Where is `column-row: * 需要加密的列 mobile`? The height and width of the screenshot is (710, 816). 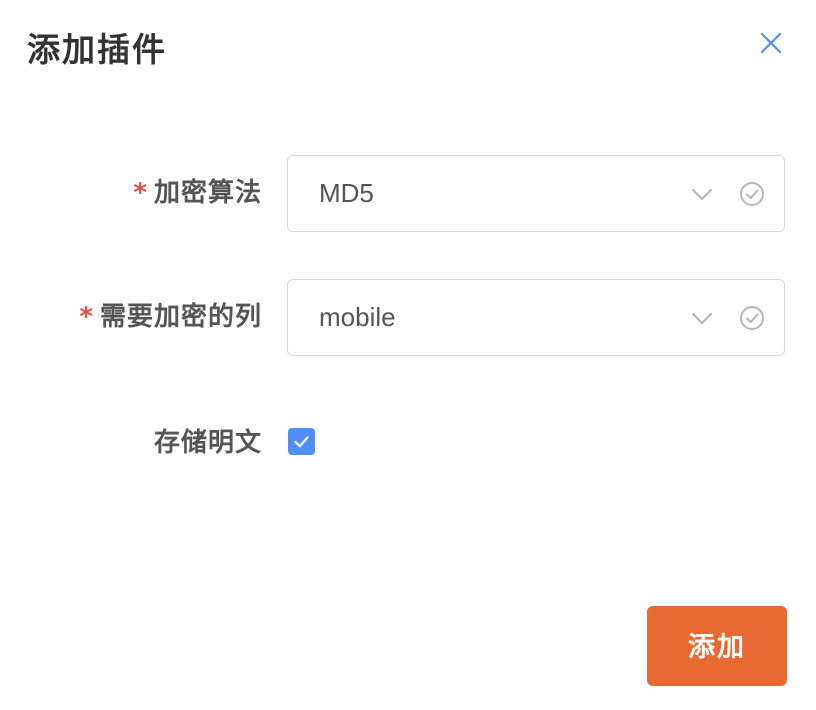 column-row: * 需要加密的列 mobile is located at coordinates (408, 317).